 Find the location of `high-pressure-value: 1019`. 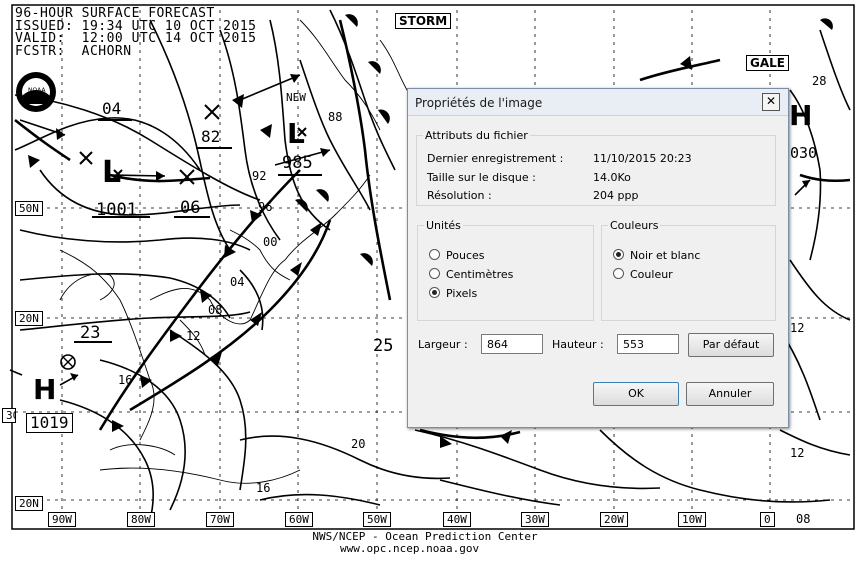

high-pressure-value: 1019 is located at coordinates (49, 423).